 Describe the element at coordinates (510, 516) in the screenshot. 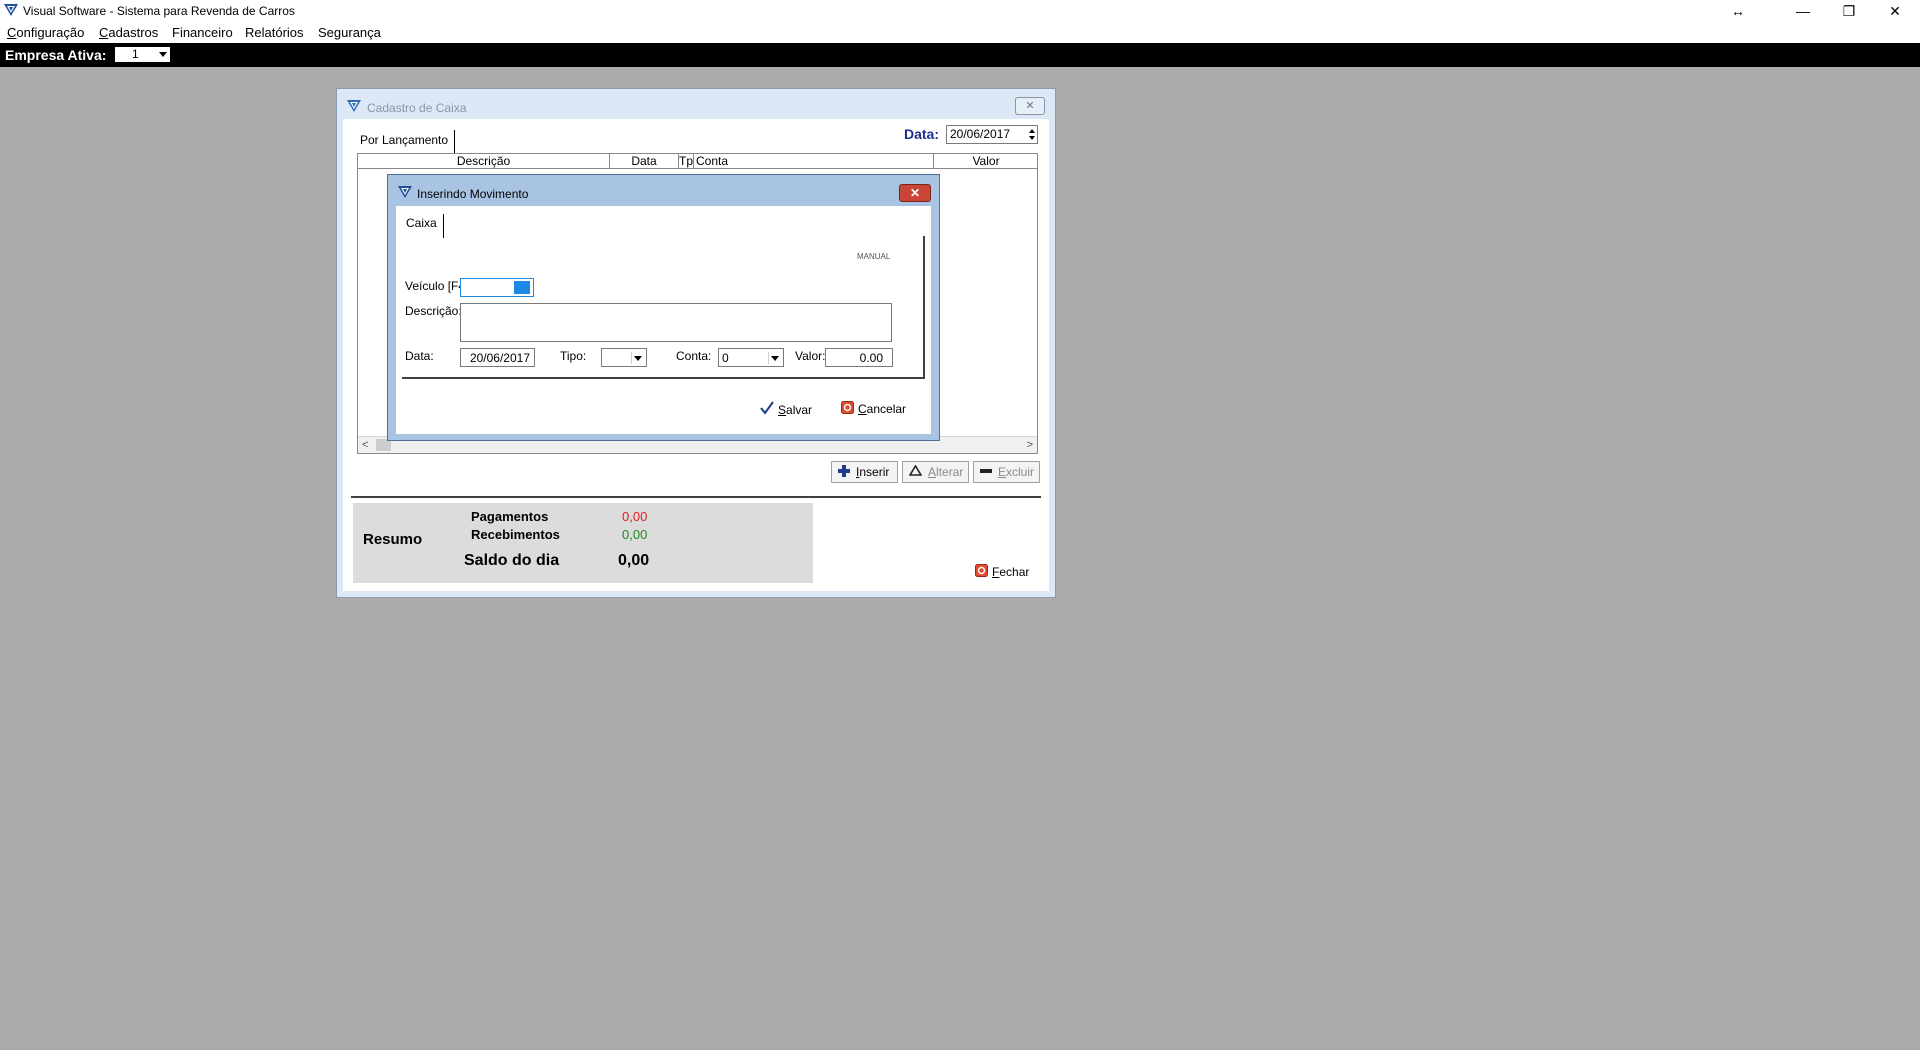

I see `pagamentos-label: Pagamentos` at that location.